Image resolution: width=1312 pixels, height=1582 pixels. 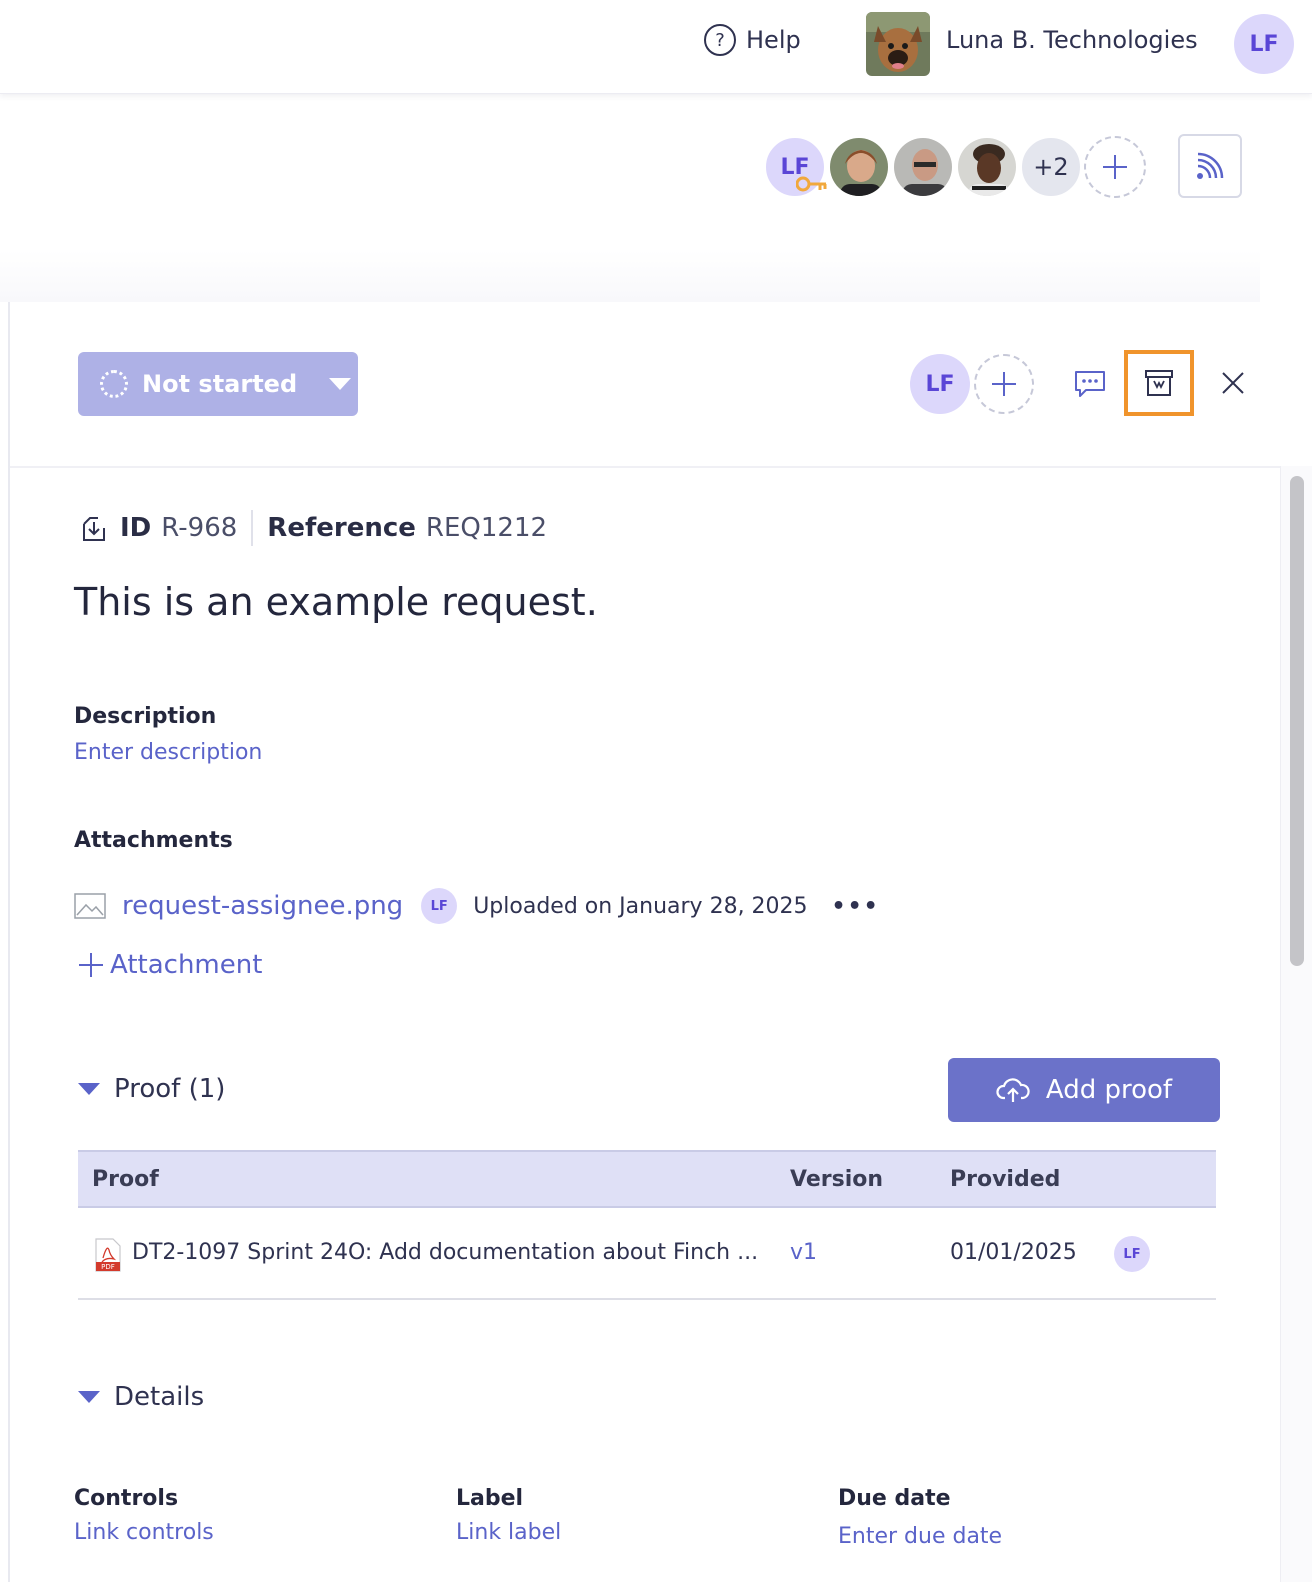 I want to click on add-attachment-button: Attachment, so click(x=170, y=965).